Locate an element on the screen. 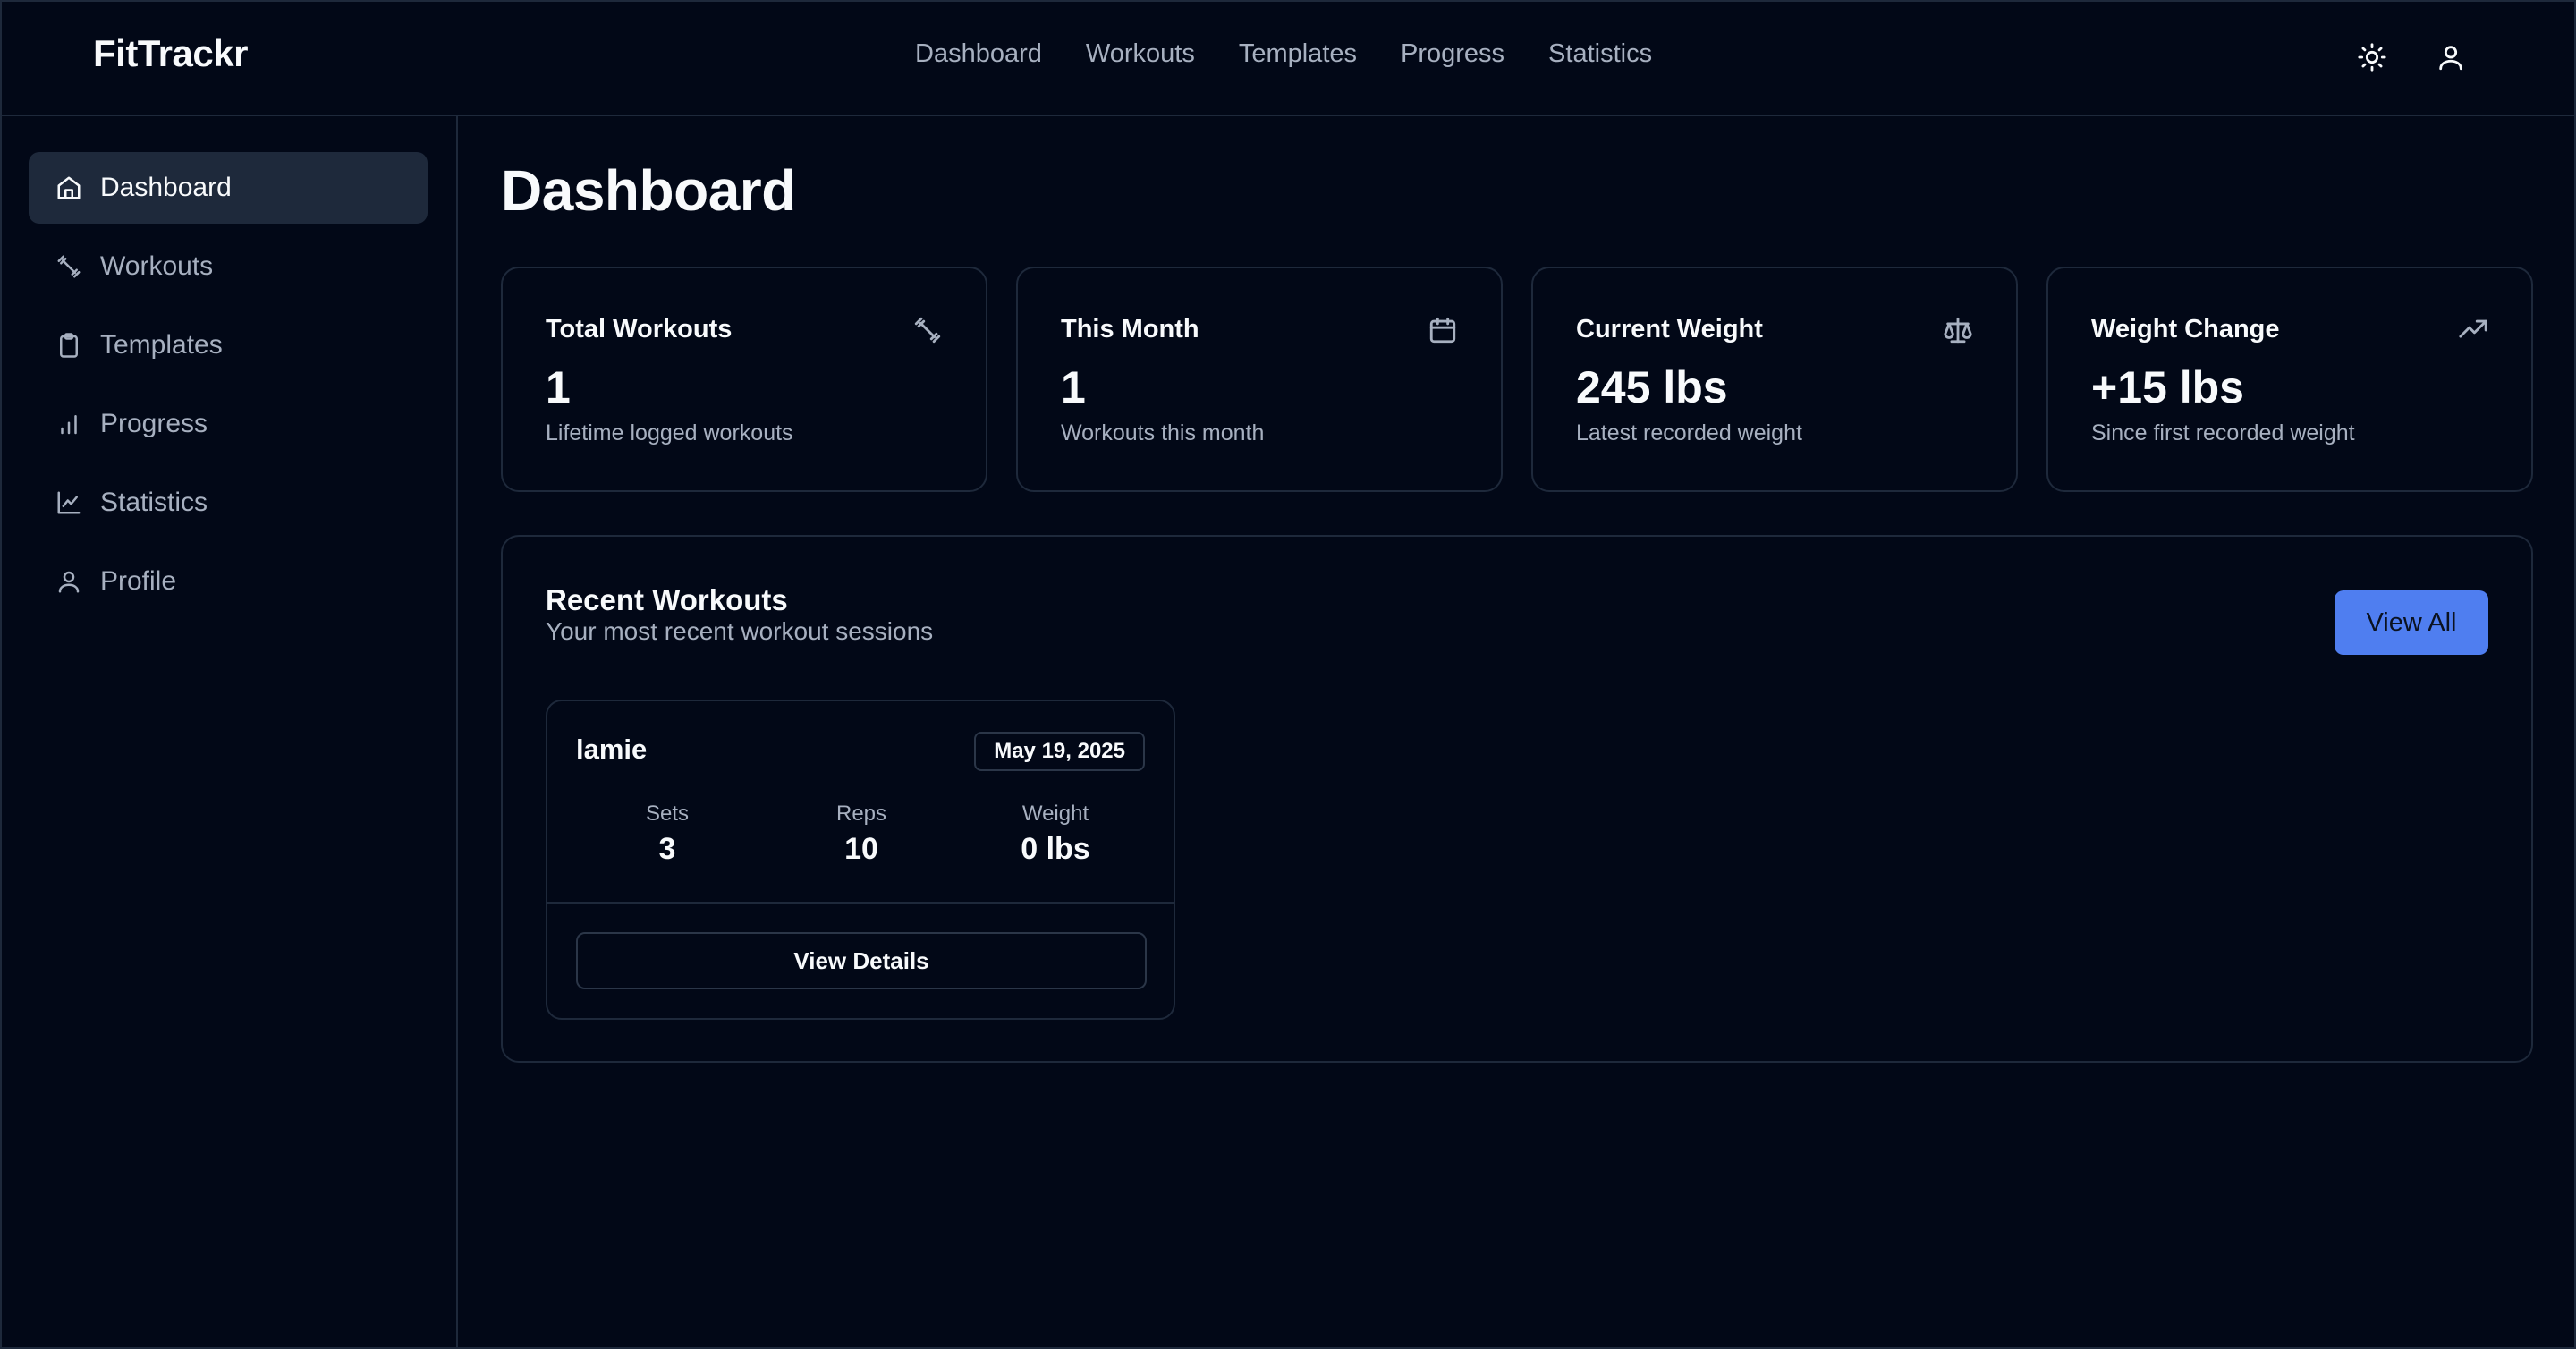 Image resolution: width=2576 pixels, height=1349 pixels. stat-label: Current Weight is located at coordinates (1669, 329).